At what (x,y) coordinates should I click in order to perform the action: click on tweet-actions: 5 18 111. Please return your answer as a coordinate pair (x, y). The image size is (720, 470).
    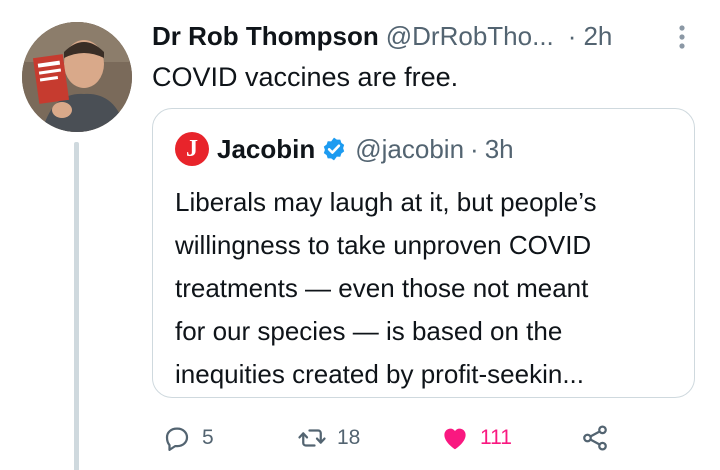
    Looking at the image, I should click on (422, 438).